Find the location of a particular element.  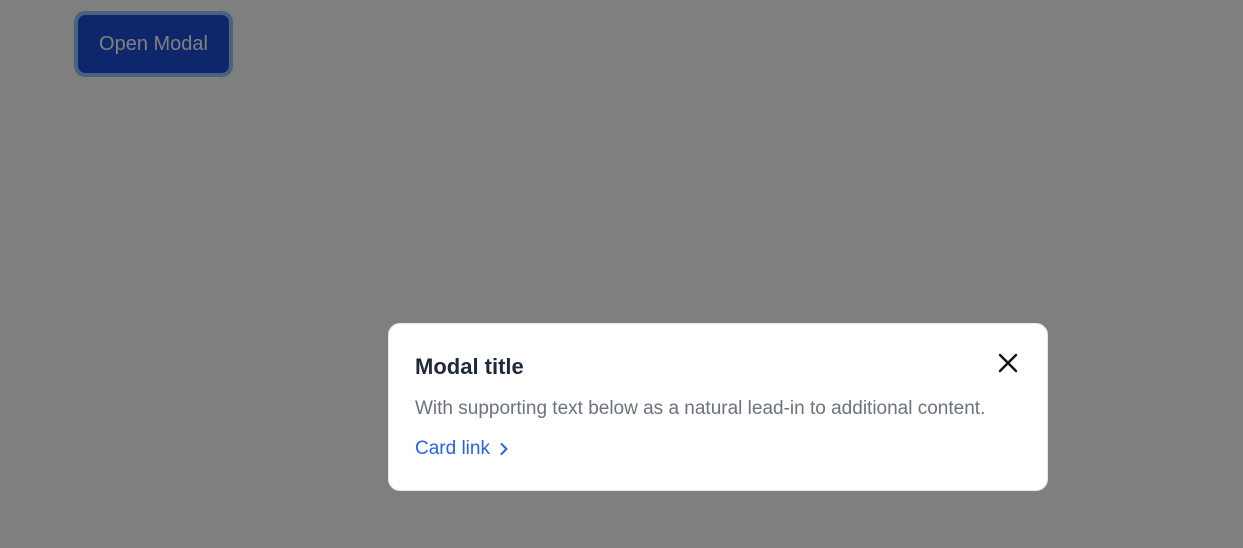

modal-title: Modal title is located at coordinates (469, 366).